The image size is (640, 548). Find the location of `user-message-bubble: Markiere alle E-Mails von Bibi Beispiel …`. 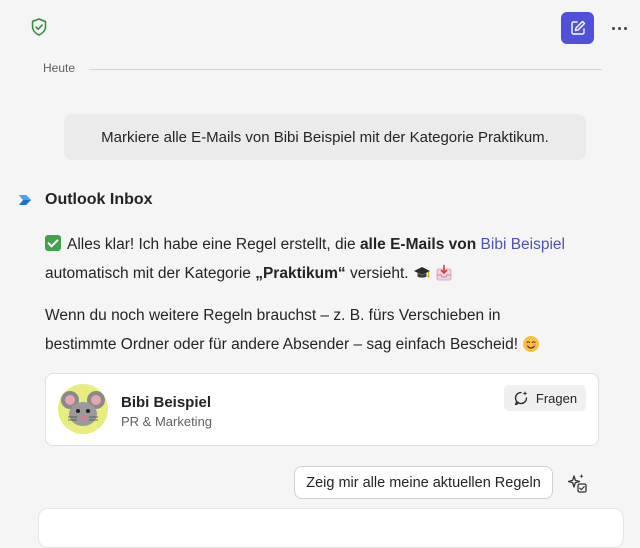

user-message-bubble: Markiere alle E-Mails von Bibi Beispiel … is located at coordinates (325, 137).